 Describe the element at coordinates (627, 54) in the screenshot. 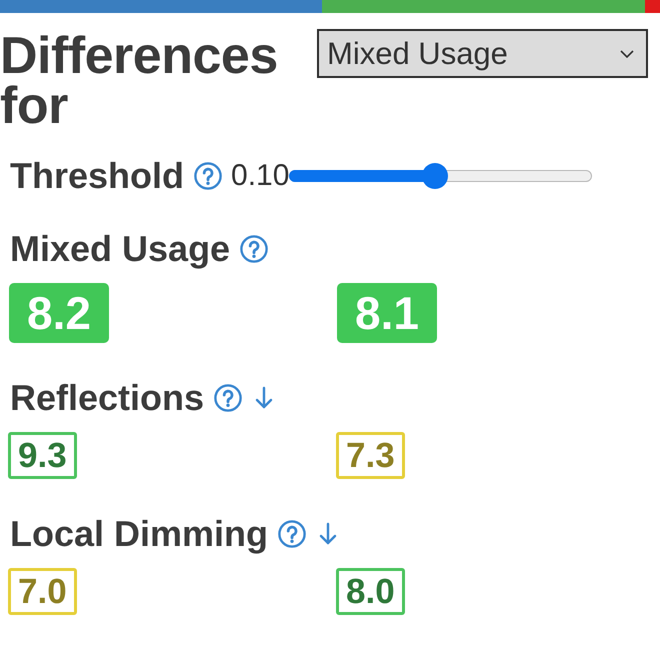

I see `chevron-down-icon` at that location.